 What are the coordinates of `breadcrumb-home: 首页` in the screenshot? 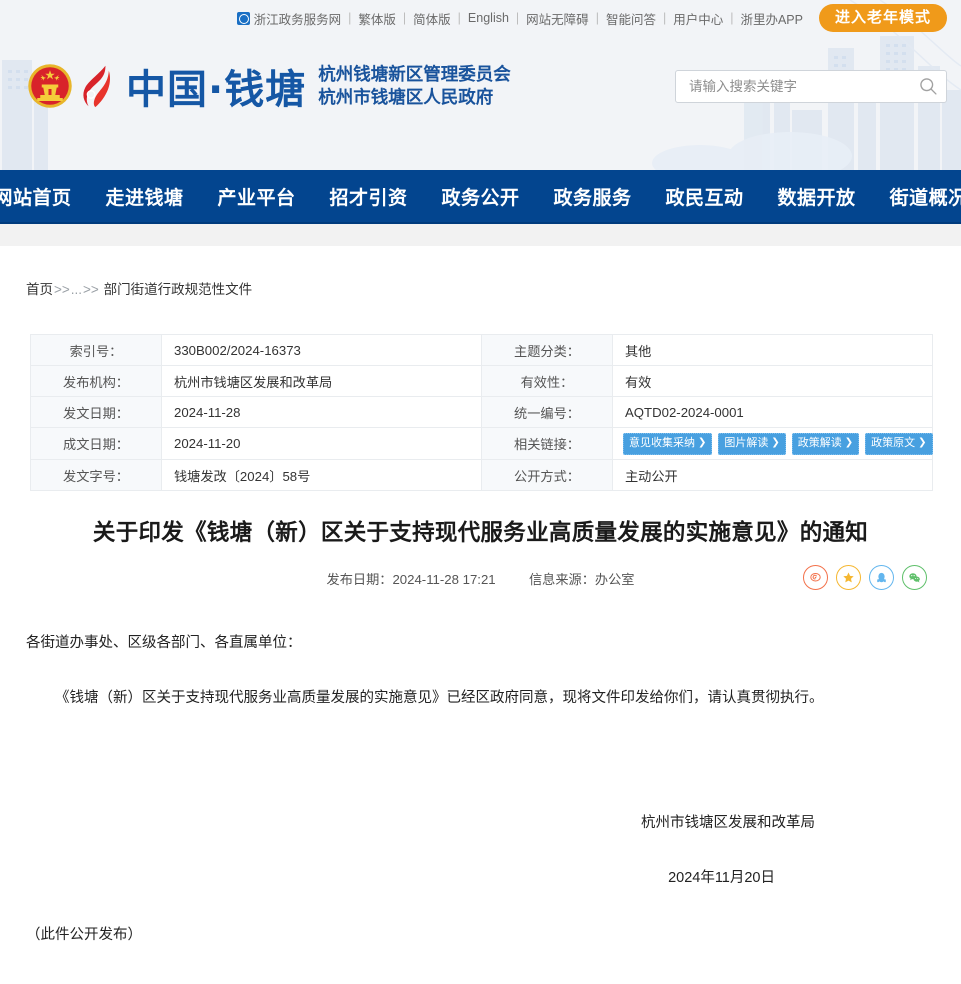 It's located at (39, 289).